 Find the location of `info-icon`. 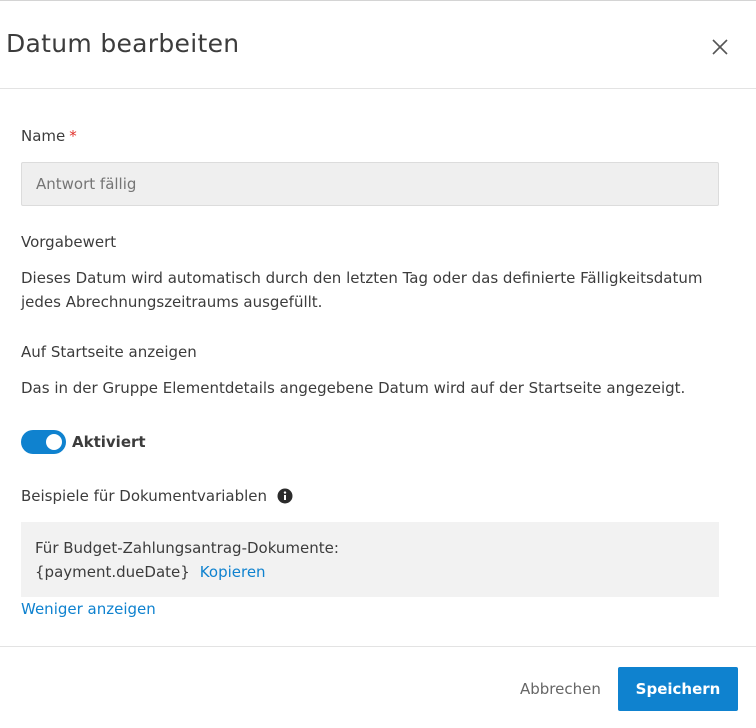

info-icon is located at coordinates (285, 496).